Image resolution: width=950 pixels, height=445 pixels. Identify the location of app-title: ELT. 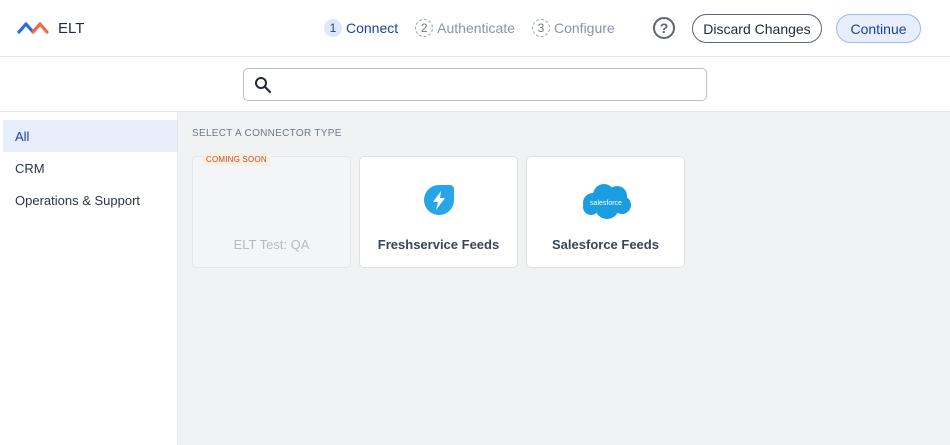
(71, 28).